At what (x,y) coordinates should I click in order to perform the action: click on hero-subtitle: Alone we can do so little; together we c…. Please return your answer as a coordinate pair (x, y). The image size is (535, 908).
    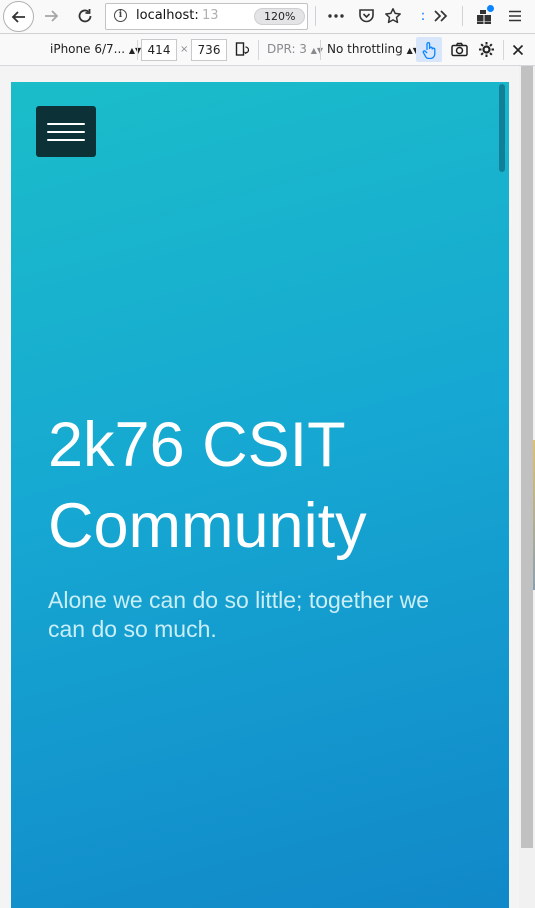
    Looking at the image, I should click on (239, 614).